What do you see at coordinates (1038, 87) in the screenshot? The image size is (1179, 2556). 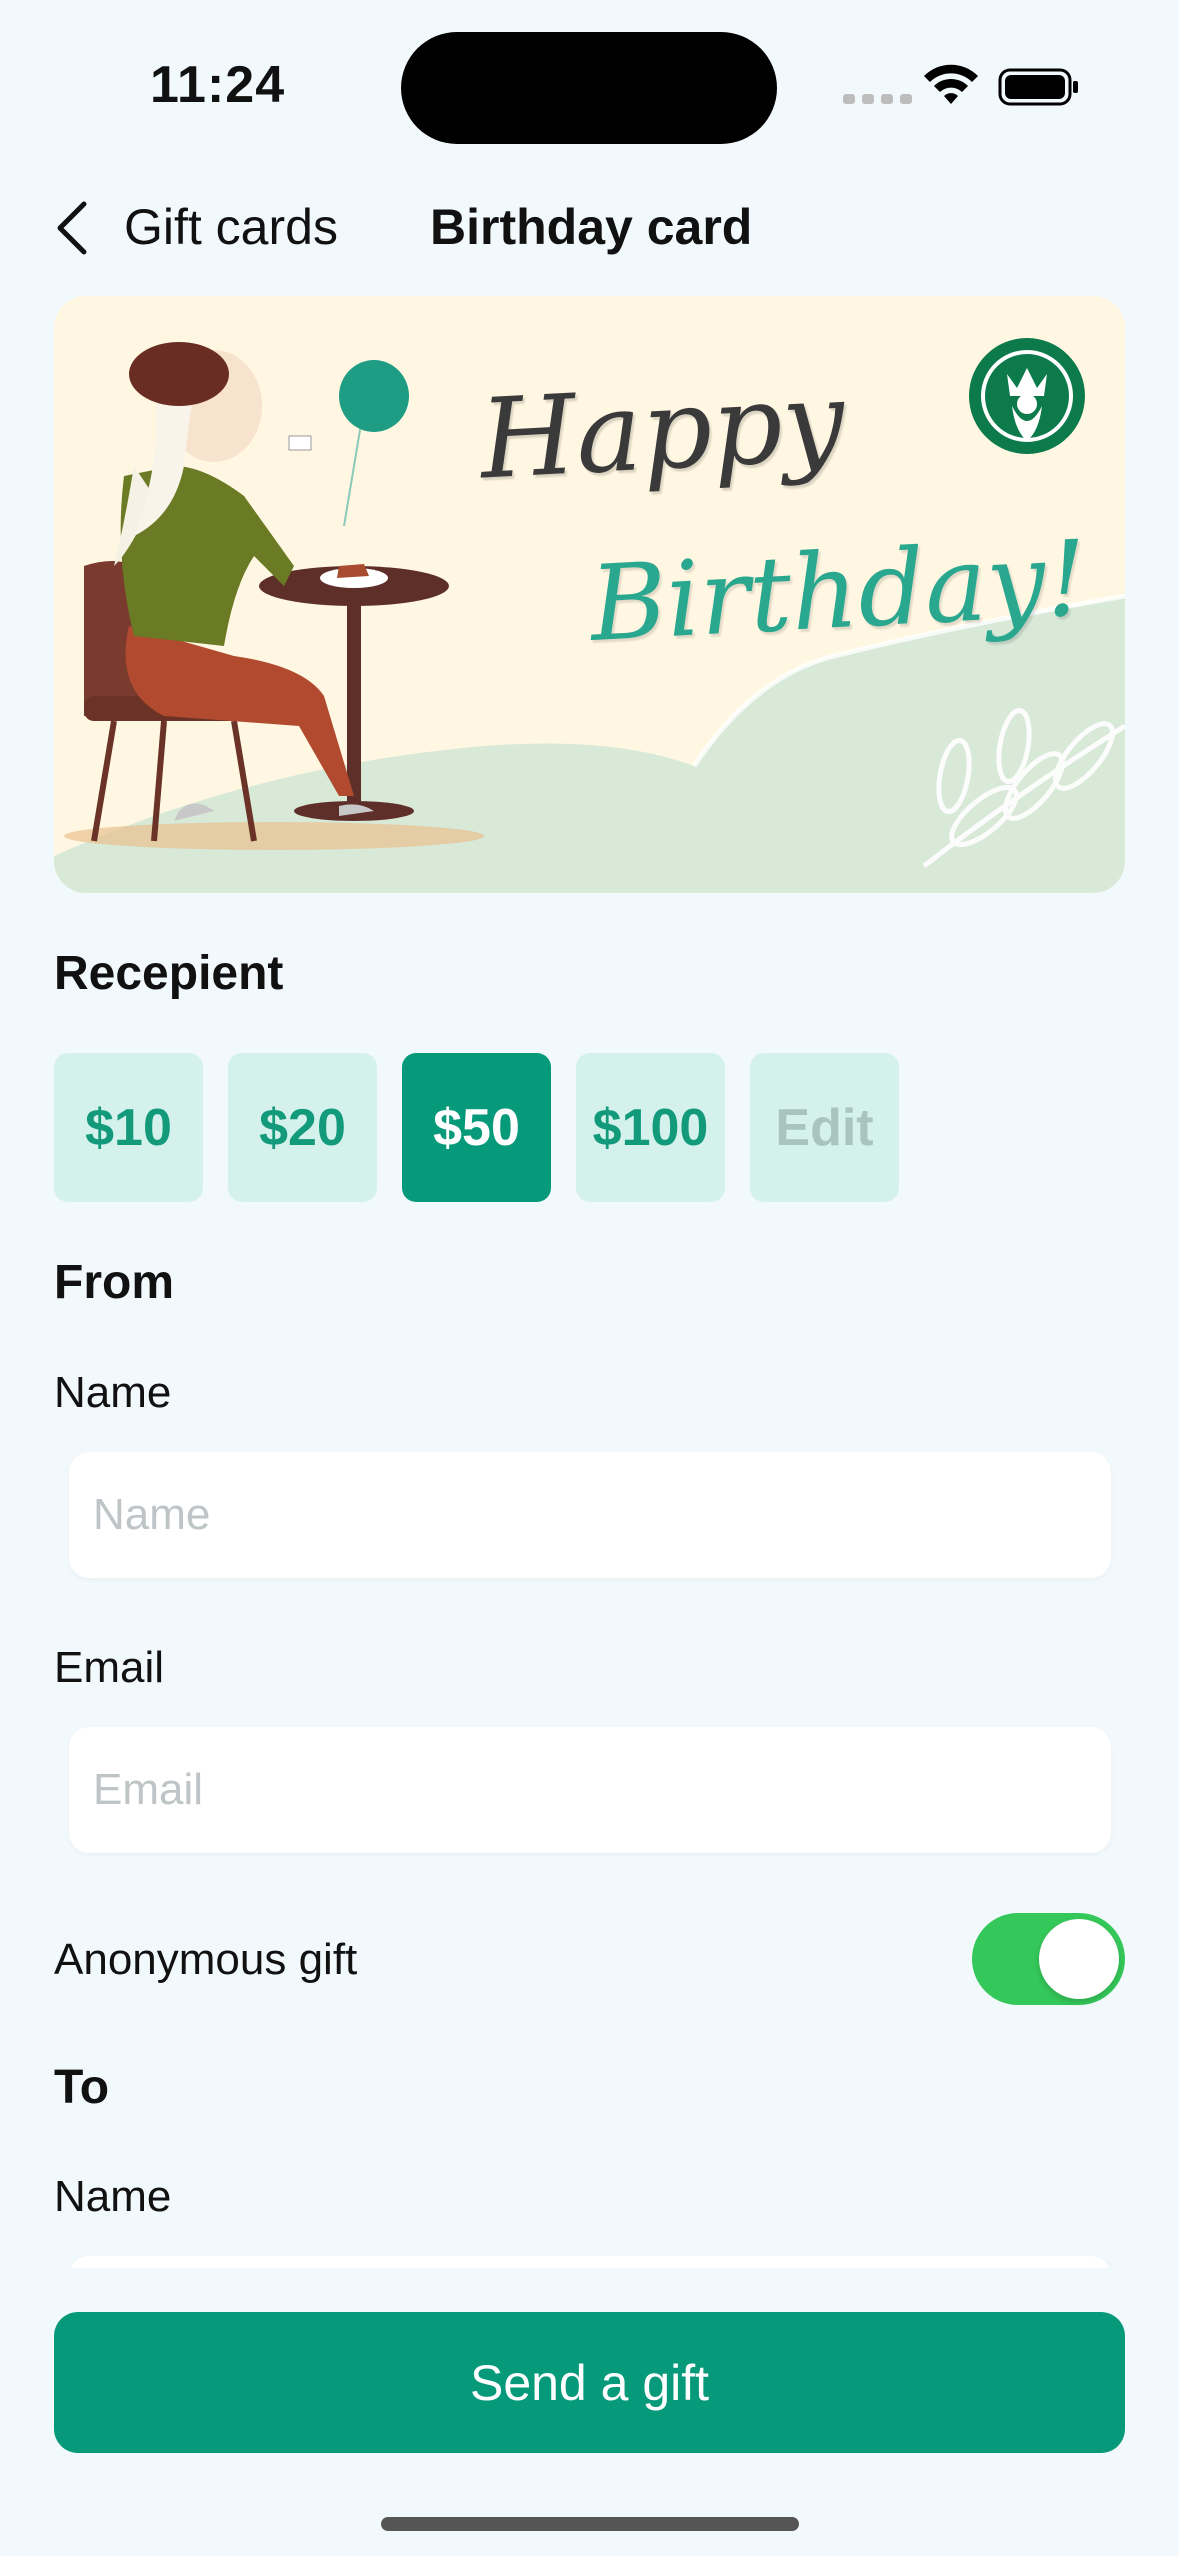 I see `battery-icon` at bounding box center [1038, 87].